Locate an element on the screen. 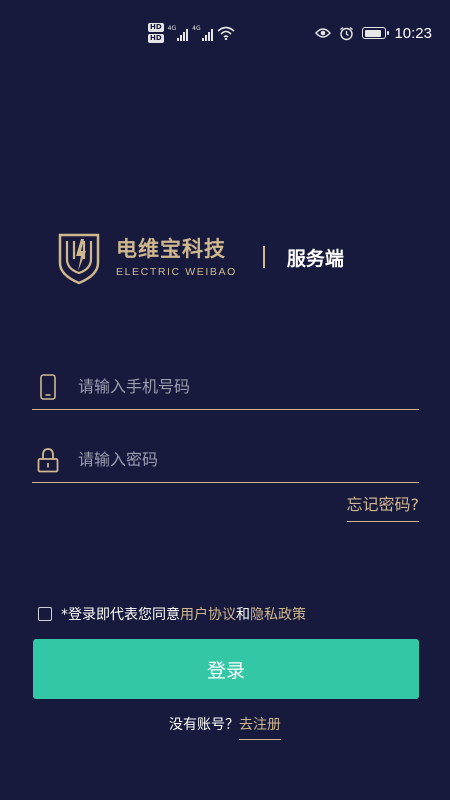 This screenshot has height=800, width=450. login-button: 登录 is located at coordinates (226, 669).